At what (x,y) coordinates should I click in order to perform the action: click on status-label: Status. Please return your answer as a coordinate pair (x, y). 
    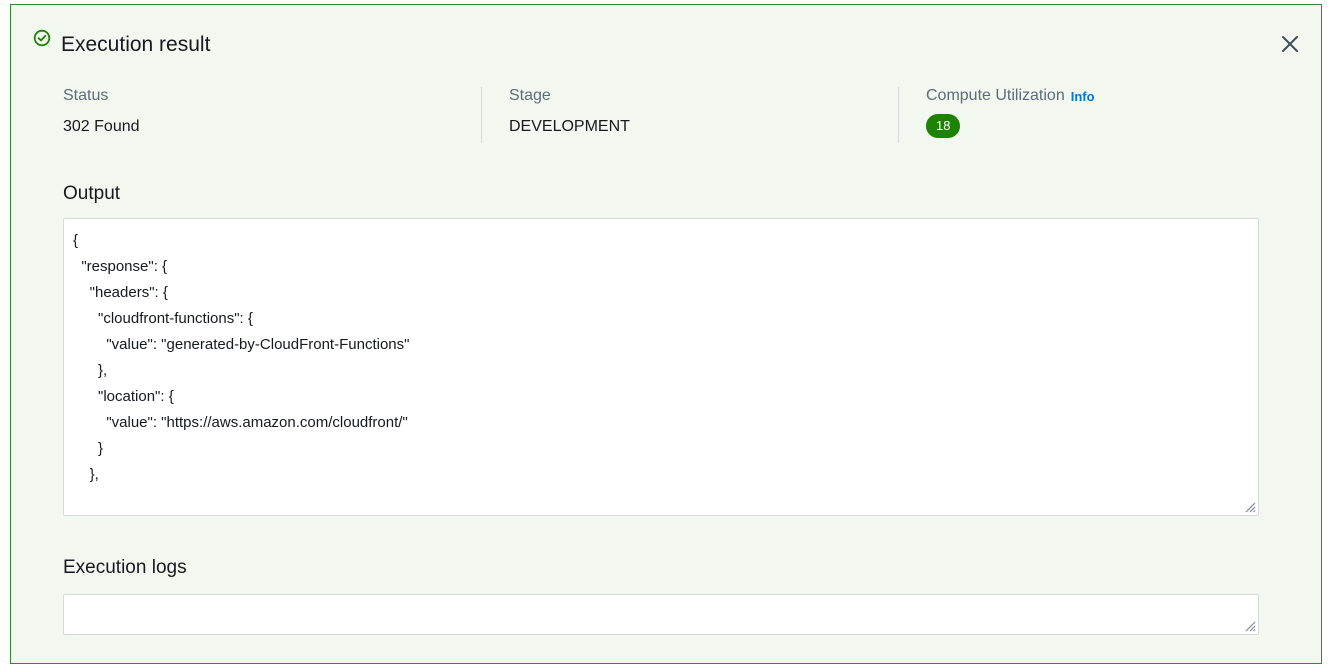
    Looking at the image, I should click on (86, 95).